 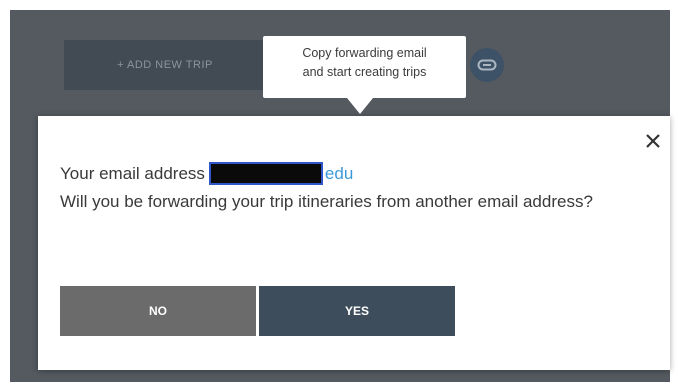 I want to click on close-button, so click(x=653, y=141).